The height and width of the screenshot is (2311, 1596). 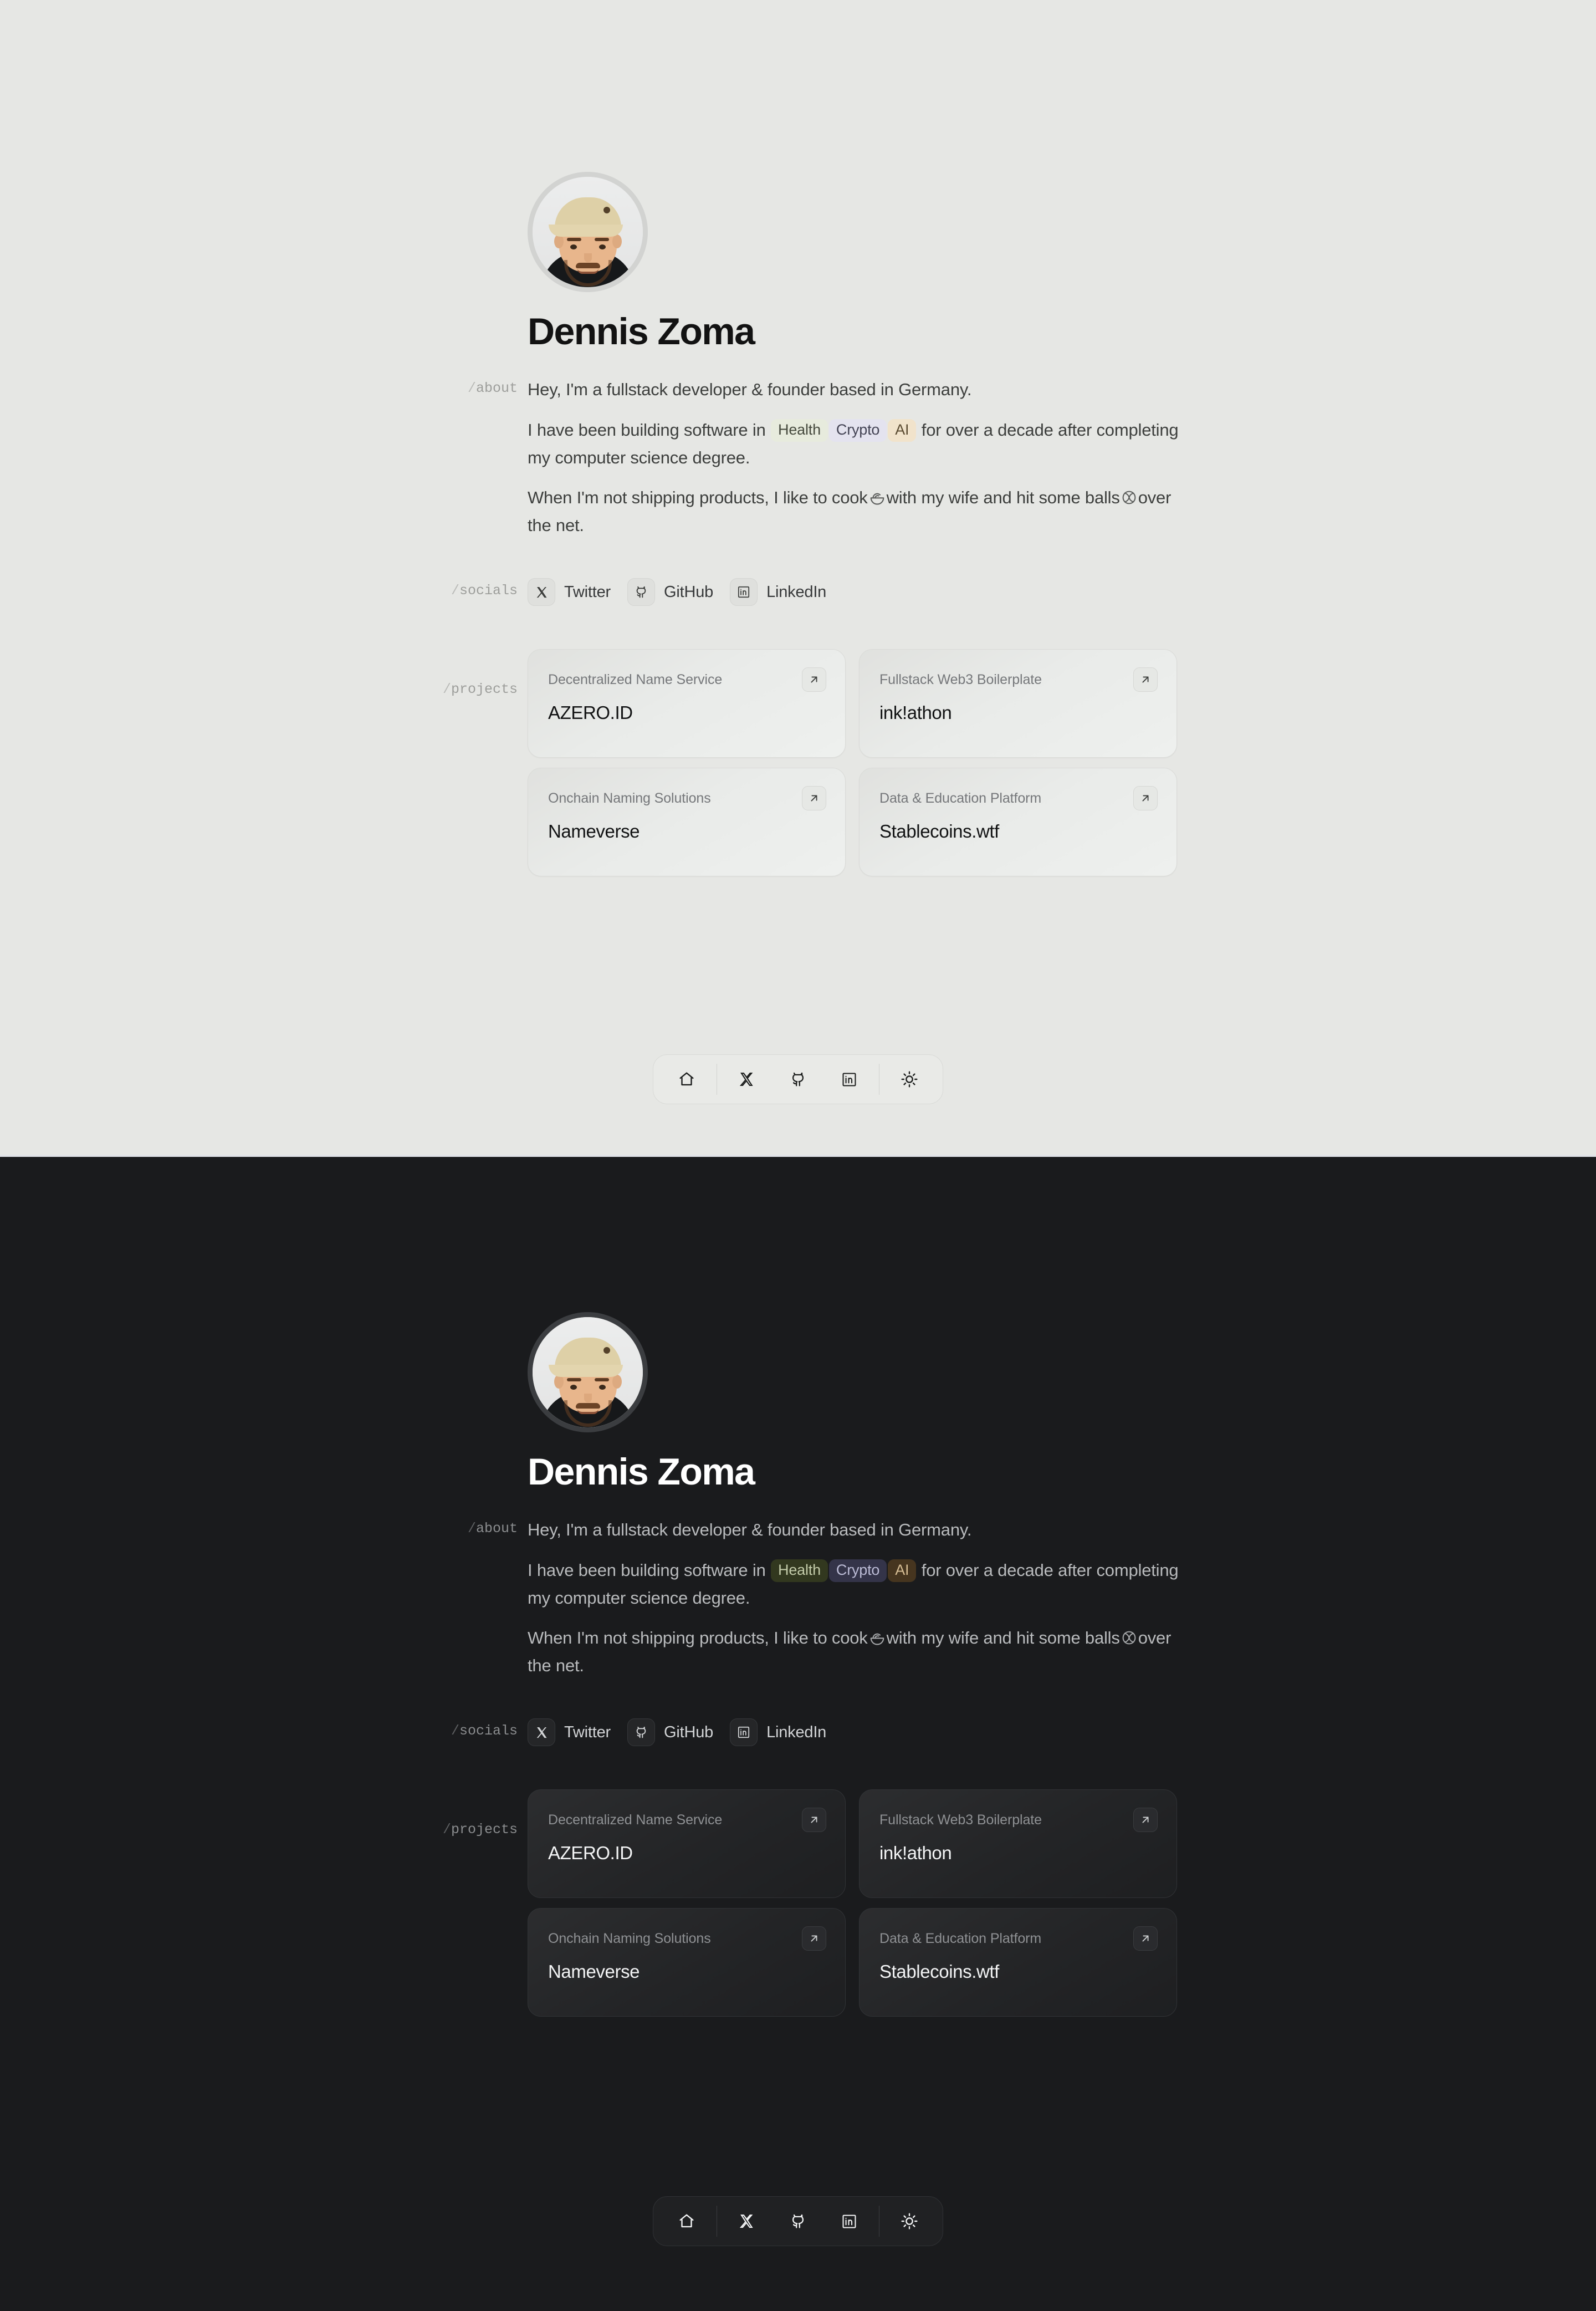 What do you see at coordinates (601, 239) in the screenshot?
I see `photo-brow-right` at bounding box center [601, 239].